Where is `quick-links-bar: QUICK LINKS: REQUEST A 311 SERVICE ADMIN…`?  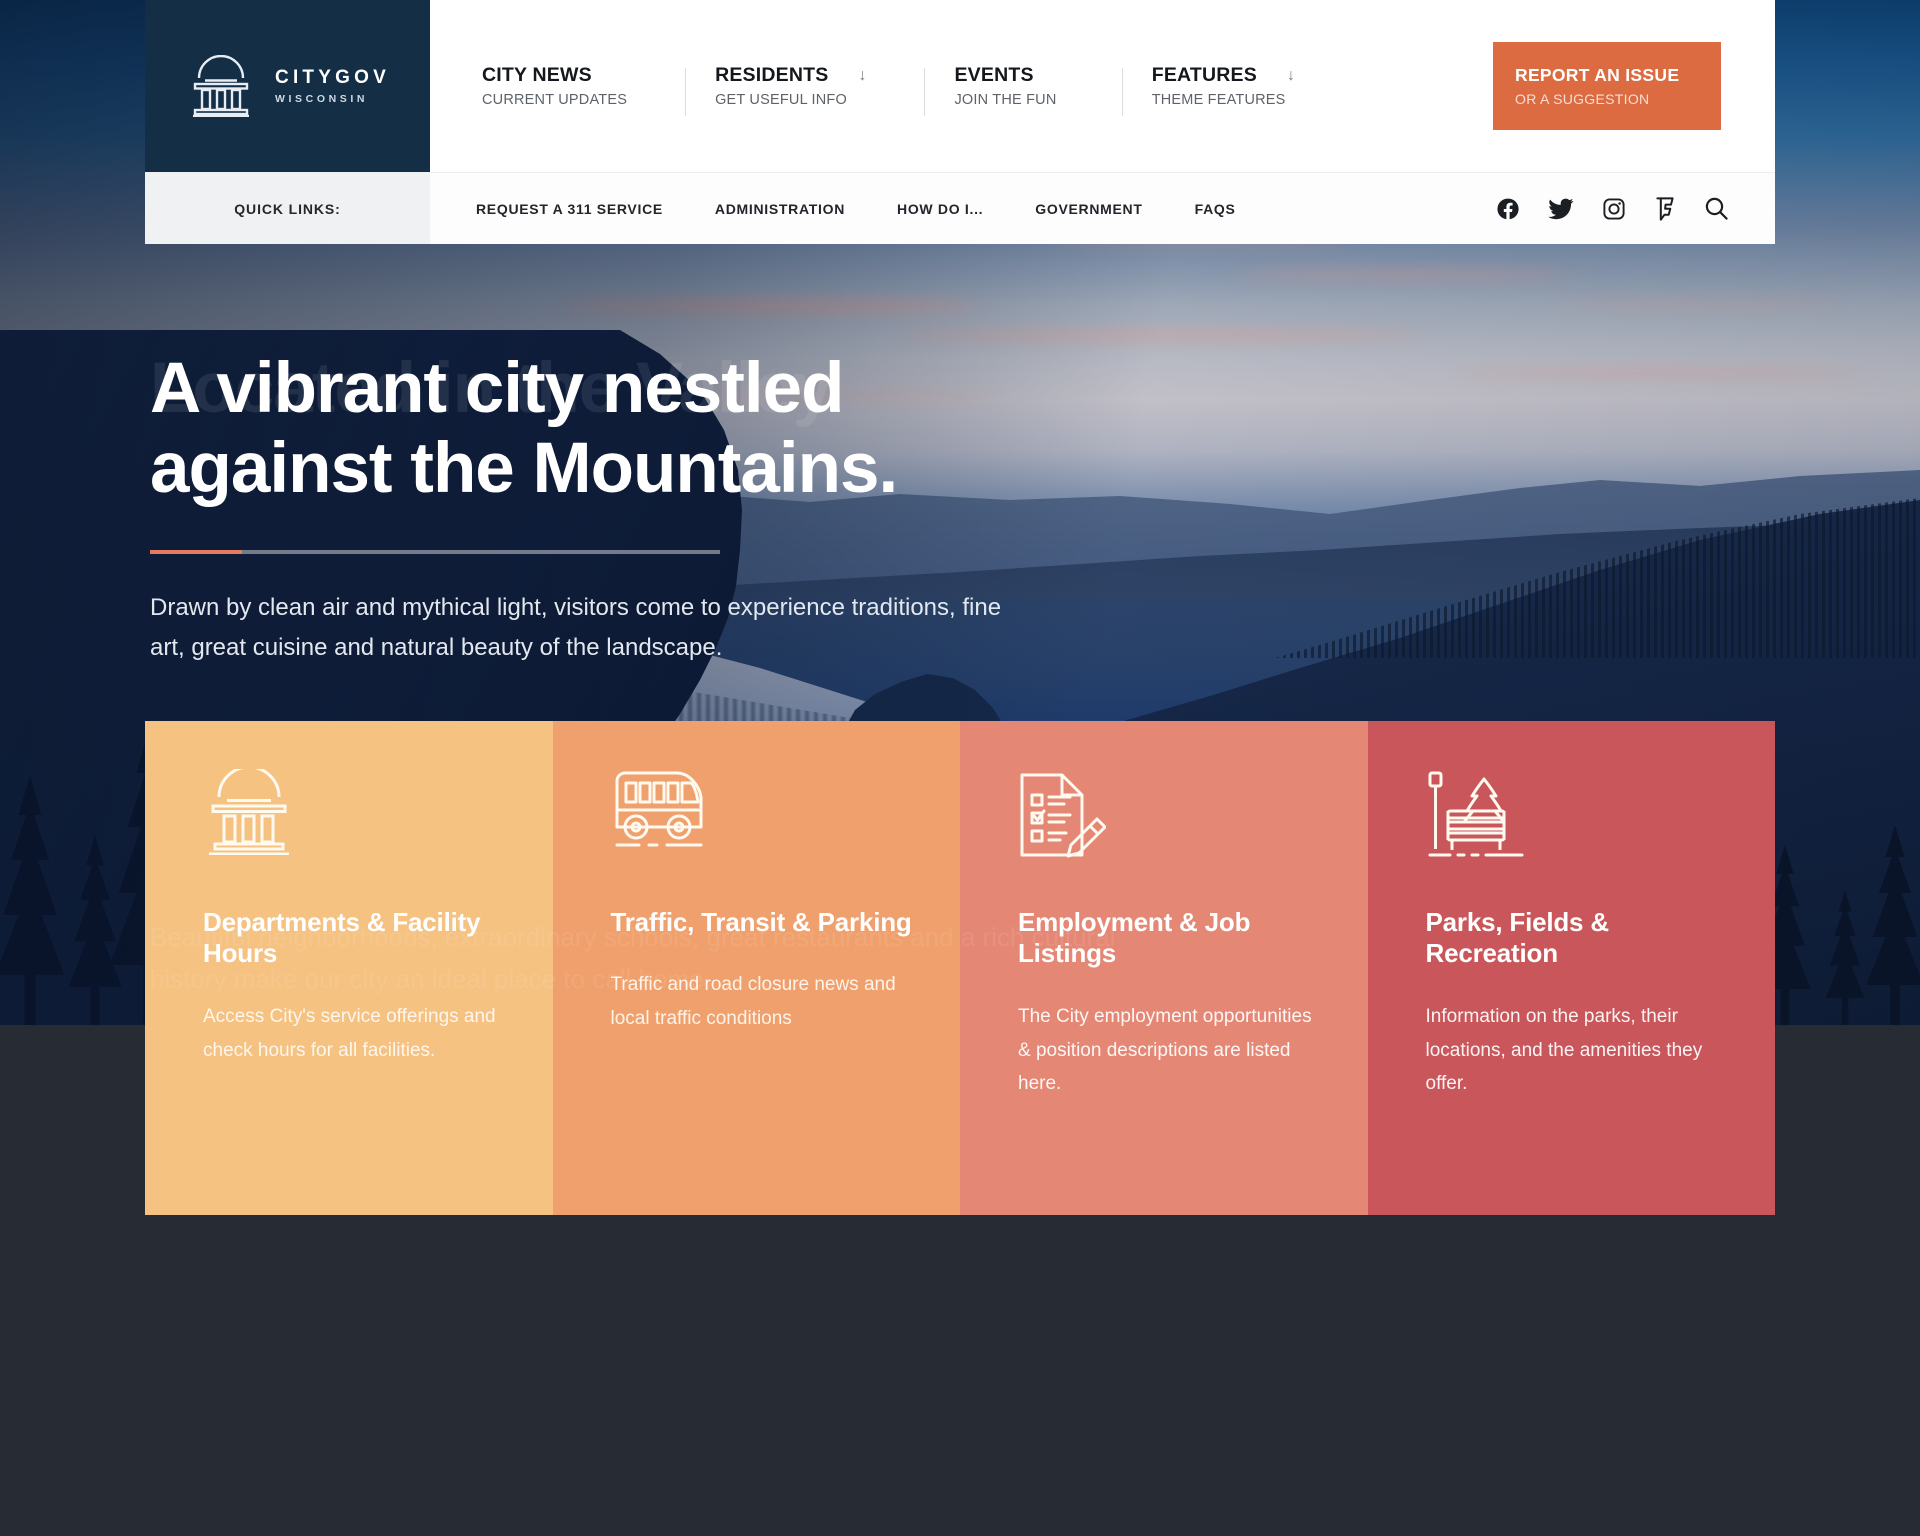 quick-links-bar: QUICK LINKS: REQUEST A 311 SERVICE ADMIN… is located at coordinates (960, 208).